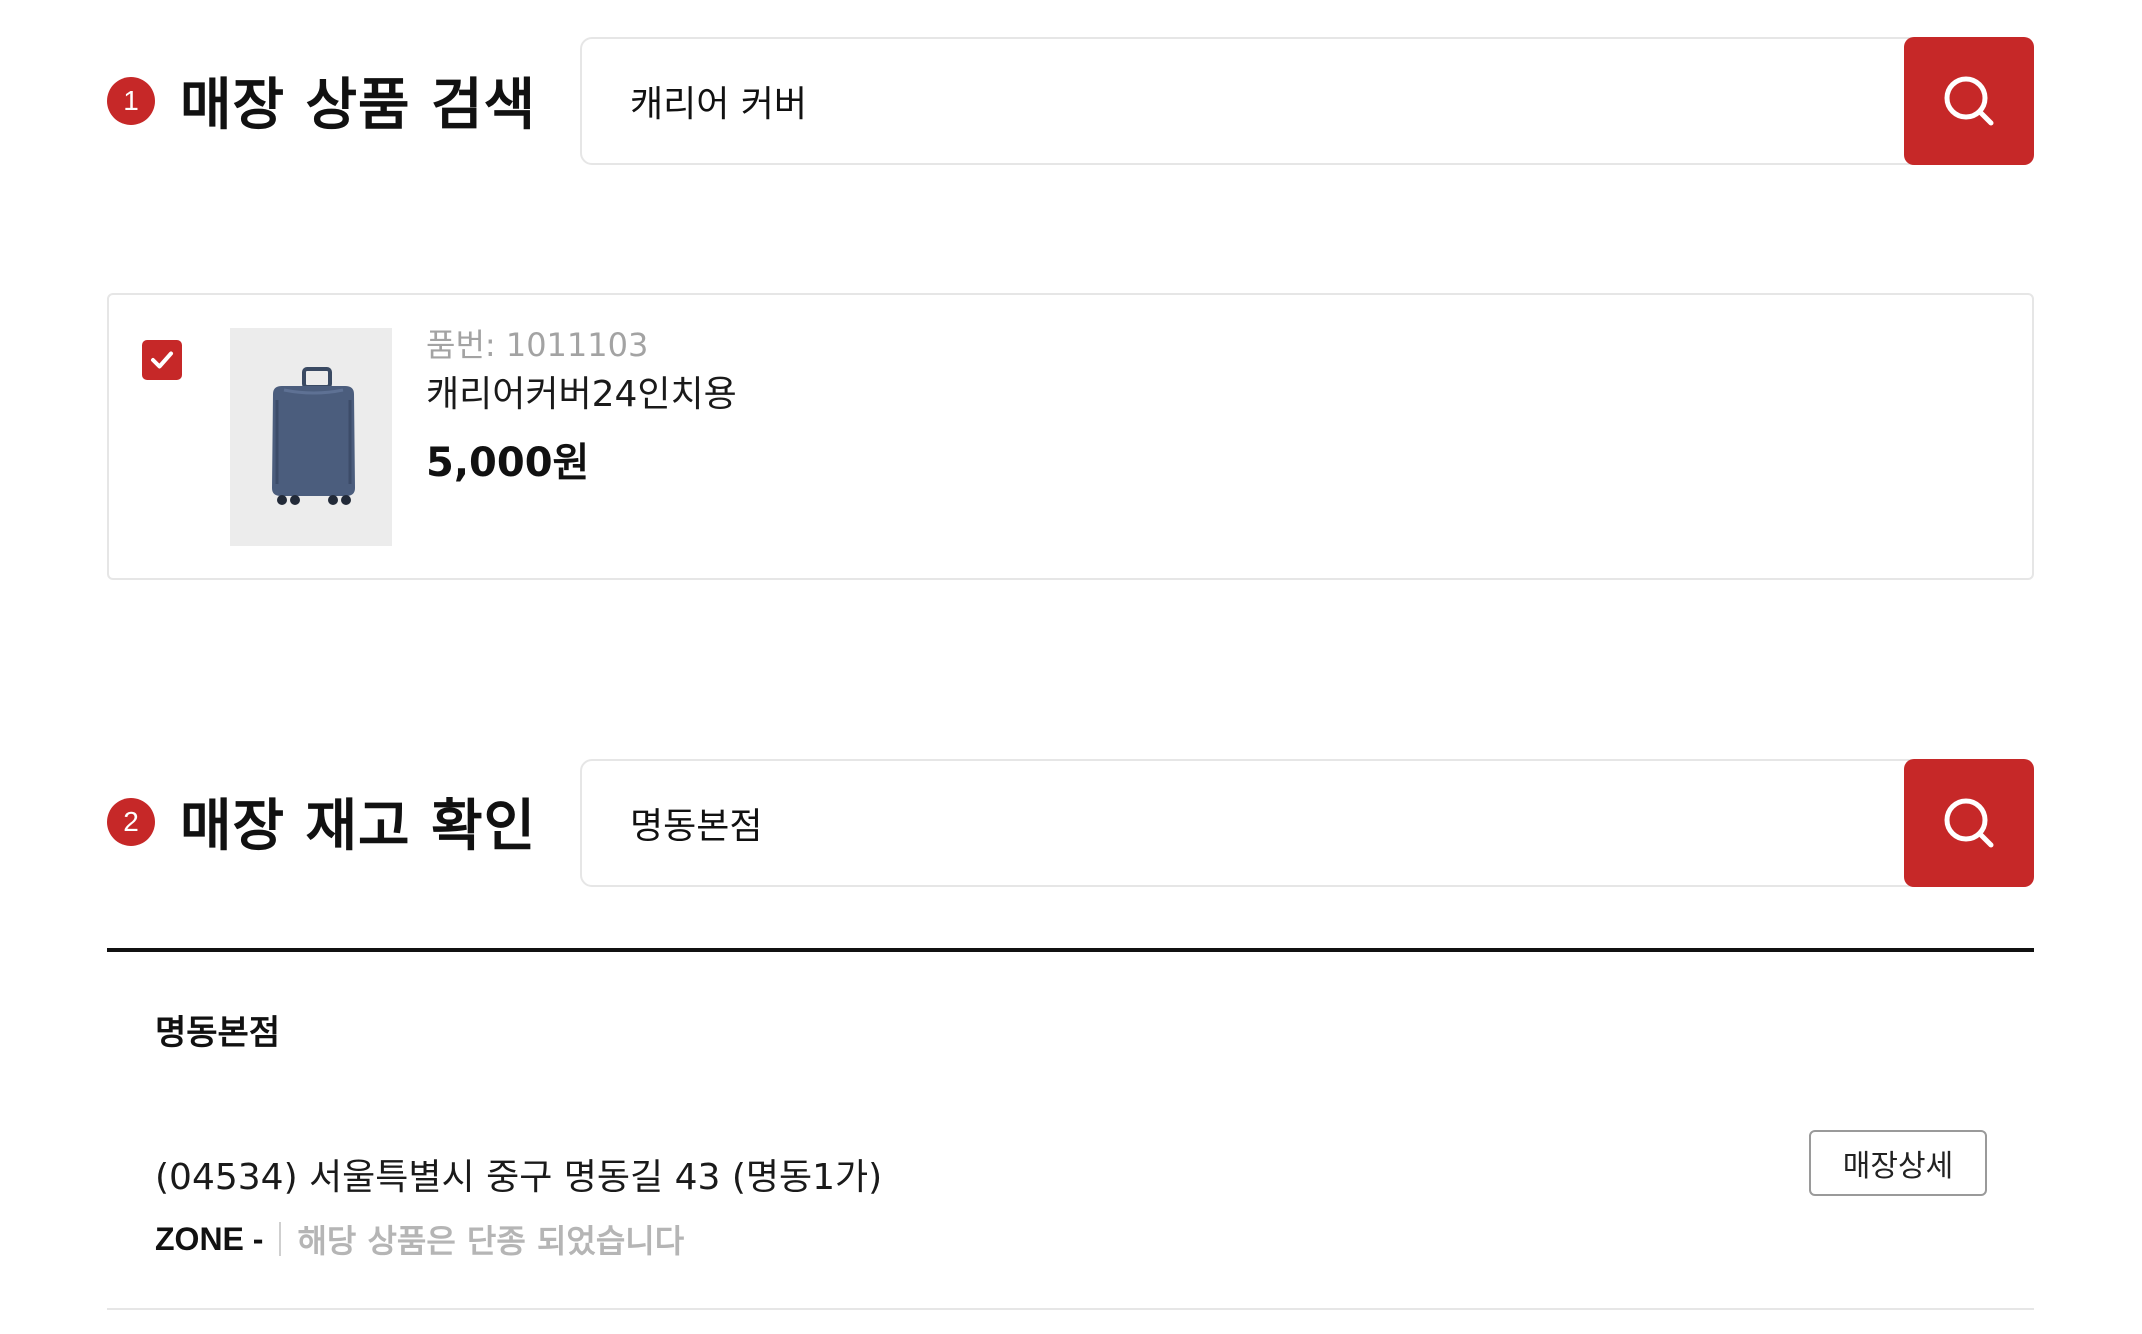  I want to click on store-name: 명동본점, so click(218, 1033).